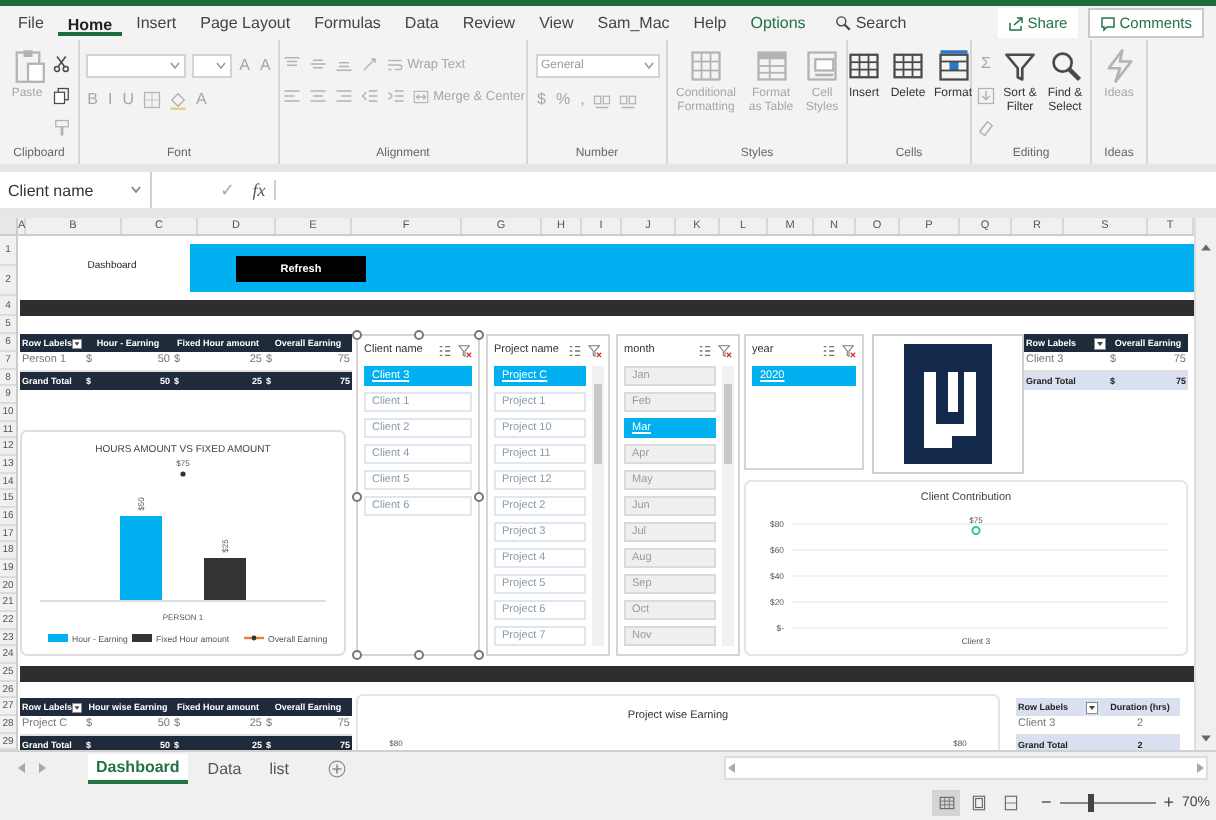 Image resolution: width=1216 pixels, height=820 pixels. I want to click on cell-styles-icon, so click(822, 66).